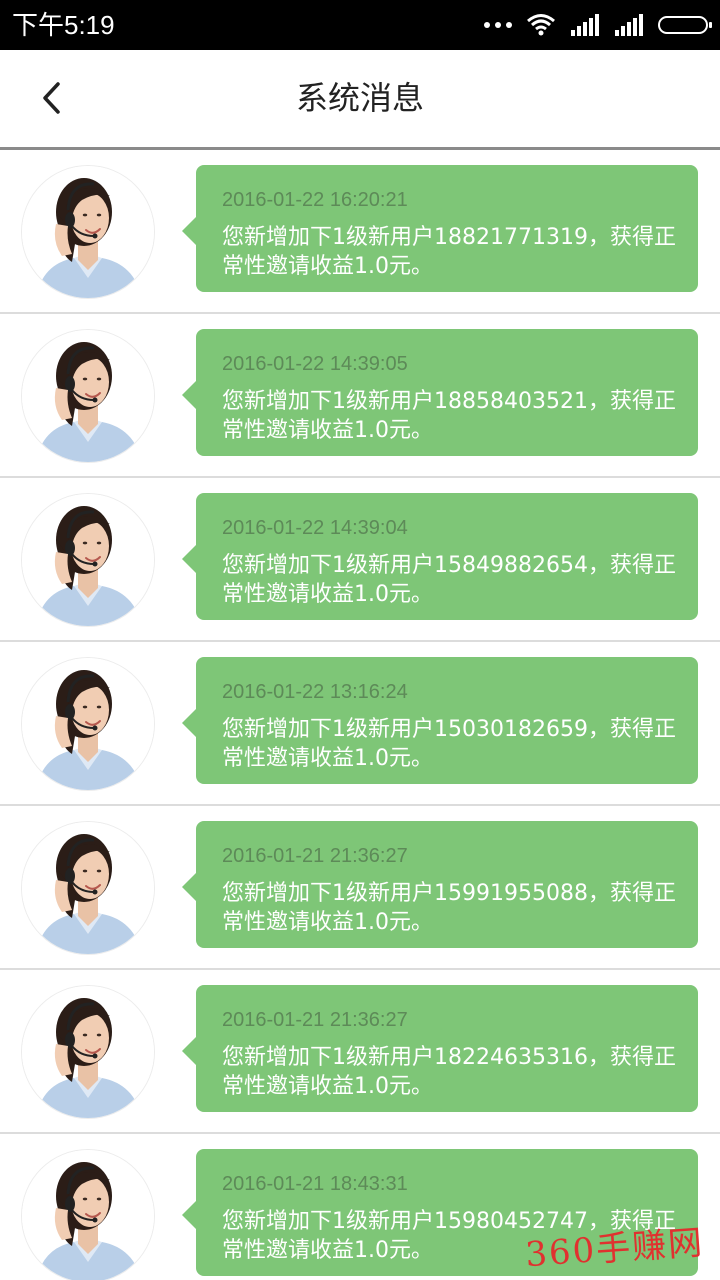 The width and height of the screenshot is (720, 1280). What do you see at coordinates (315, 200) in the screenshot?
I see `message-timestamp: 2016-01-22 16:20:21` at bounding box center [315, 200].